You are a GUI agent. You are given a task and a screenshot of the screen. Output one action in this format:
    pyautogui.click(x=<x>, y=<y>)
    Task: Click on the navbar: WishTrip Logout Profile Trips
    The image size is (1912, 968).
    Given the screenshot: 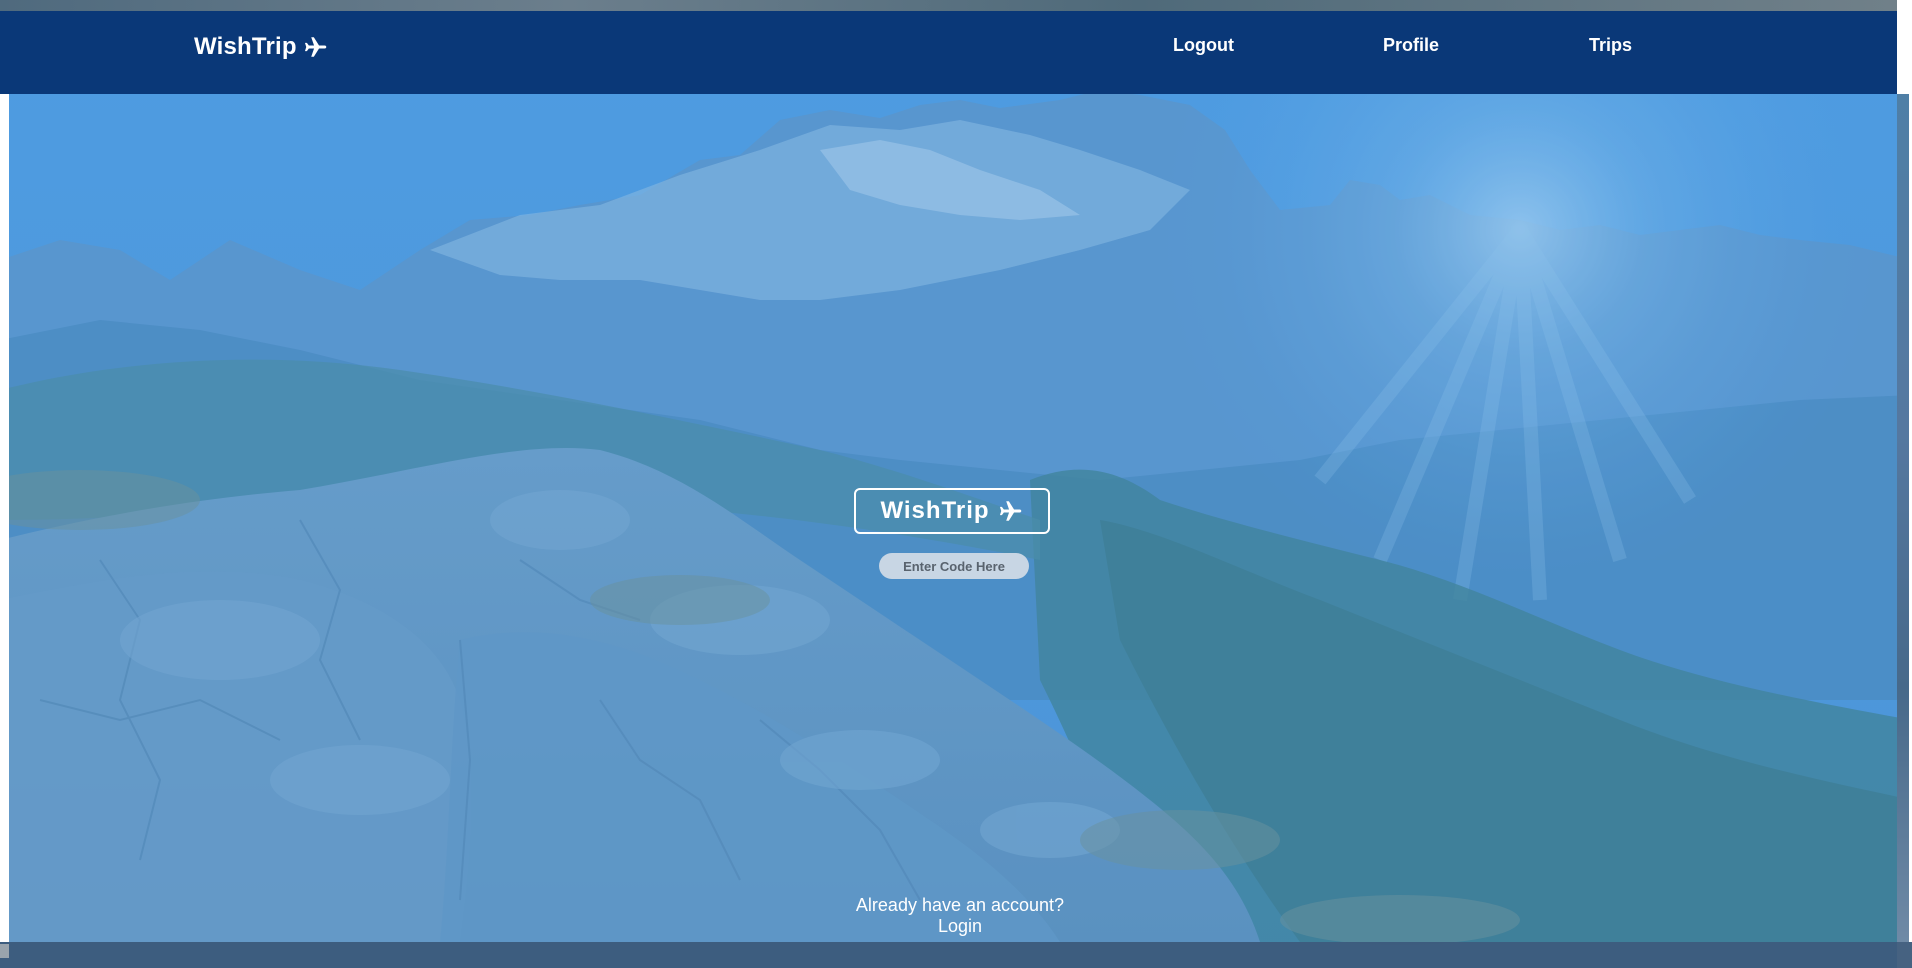 What is the action you would take?
    pyautogui.click(x=948, y=52)
    